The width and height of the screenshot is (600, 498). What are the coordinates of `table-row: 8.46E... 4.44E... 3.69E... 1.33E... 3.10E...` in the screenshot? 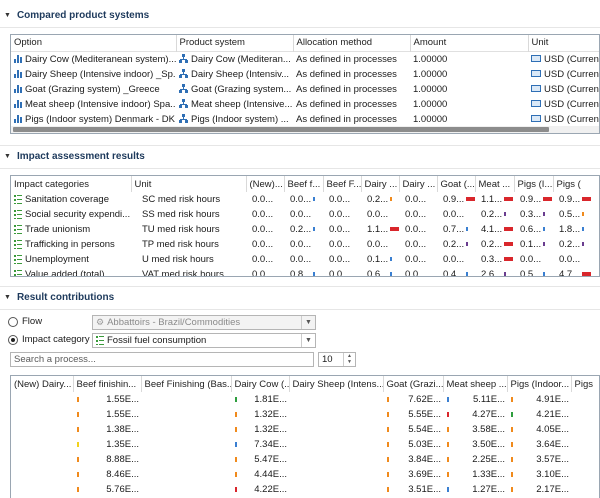 It's located at (305, 474).